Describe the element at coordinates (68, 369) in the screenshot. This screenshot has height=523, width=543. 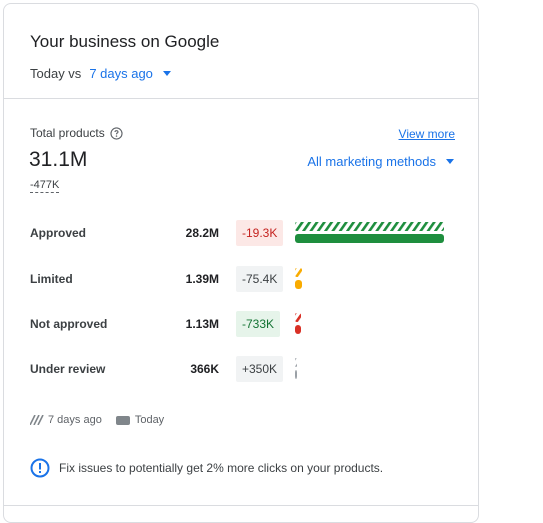
I see `status-label: Under review` at that location.